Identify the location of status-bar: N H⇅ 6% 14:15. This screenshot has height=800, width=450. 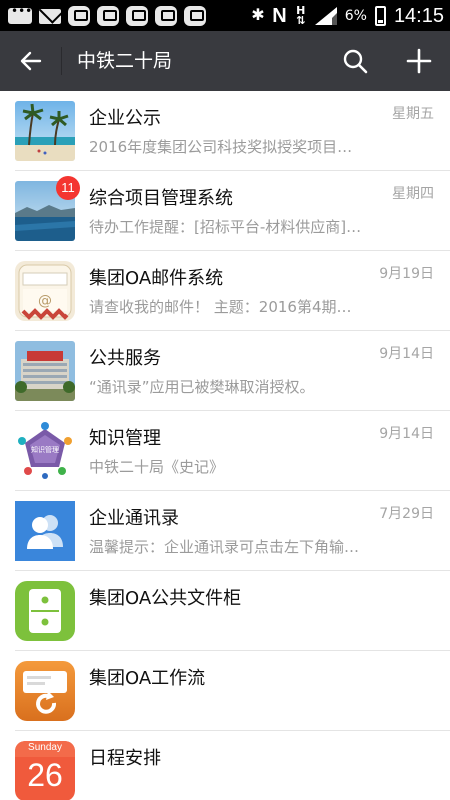
(225, 15).